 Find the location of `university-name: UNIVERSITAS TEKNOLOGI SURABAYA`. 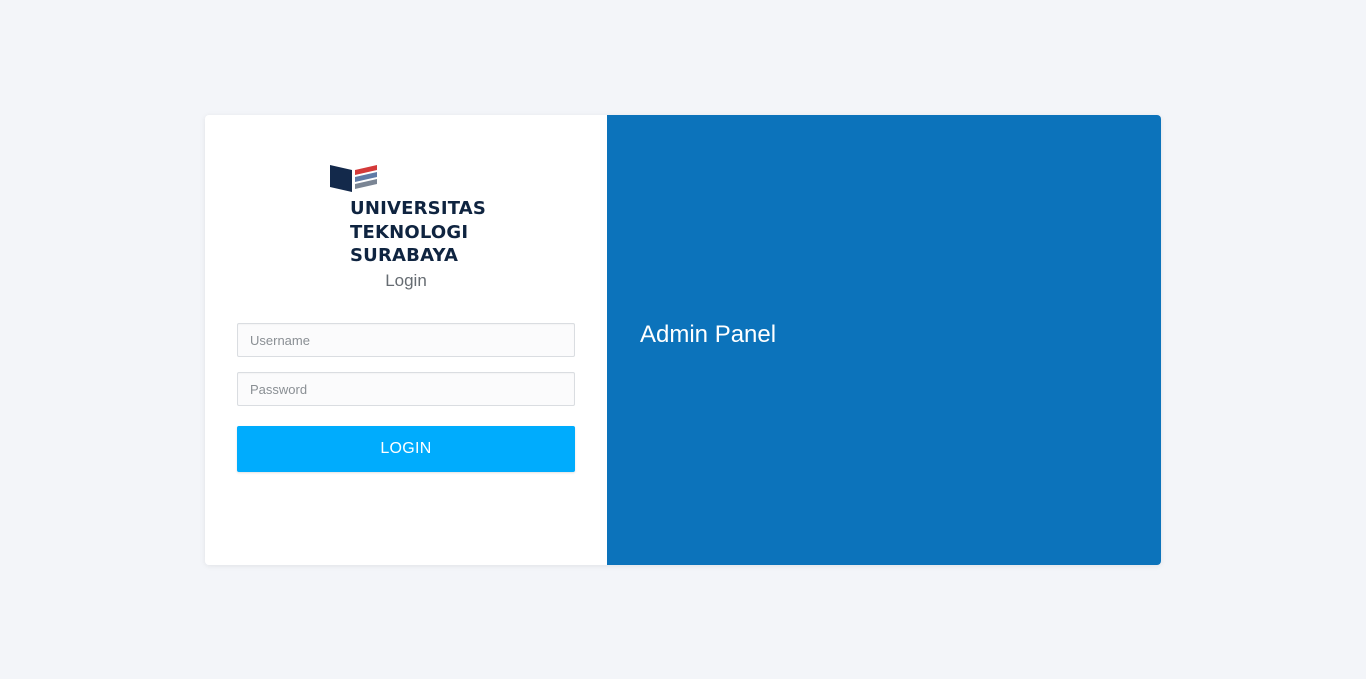

university-name: UNIVERSITAS TEKNOLOGI SURABAYA is located at coordinates (418, 232).